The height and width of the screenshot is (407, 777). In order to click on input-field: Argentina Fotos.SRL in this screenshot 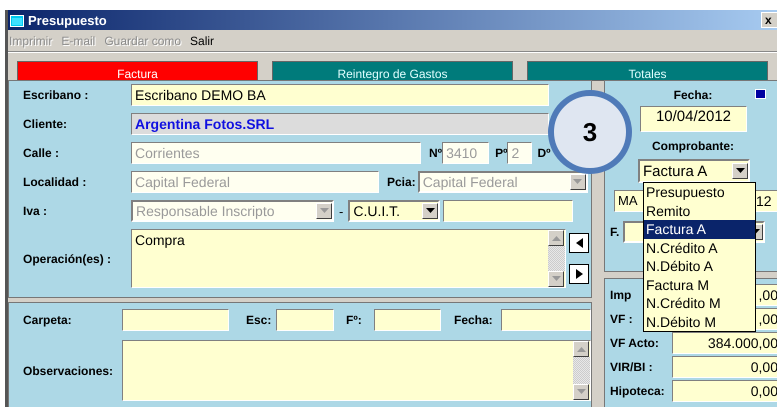, I will do `click(340, 124)`.